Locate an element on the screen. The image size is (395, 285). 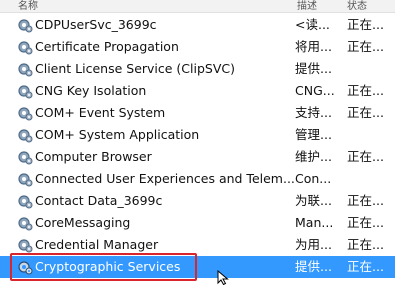
service-name: CoreMessaging is located at coordinates (83, 222).